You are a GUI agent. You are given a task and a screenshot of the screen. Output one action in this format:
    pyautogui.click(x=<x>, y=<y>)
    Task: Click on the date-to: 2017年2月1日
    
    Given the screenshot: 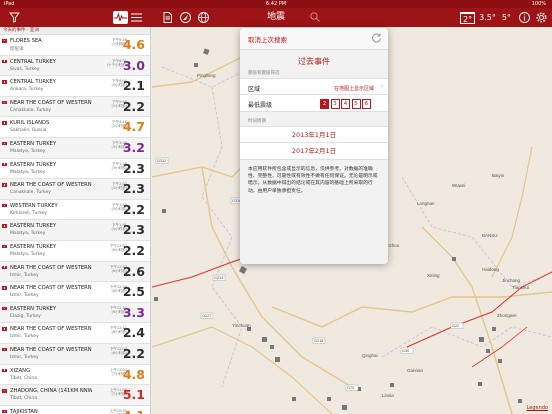 What is the action you would take?
    pyautogui.click(x=314, y=151)
    